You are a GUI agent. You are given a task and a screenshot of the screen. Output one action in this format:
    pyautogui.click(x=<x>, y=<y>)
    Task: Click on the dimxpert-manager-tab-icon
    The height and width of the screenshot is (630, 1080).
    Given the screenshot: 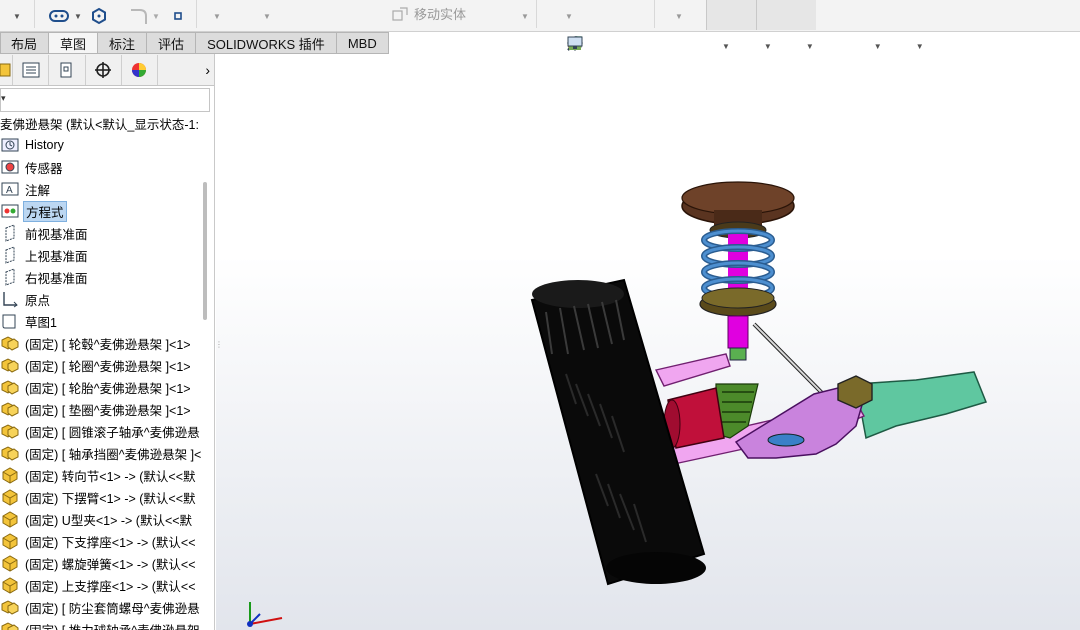 What is the action you would take?
    pyautogui.click(x=104, y=69)
    